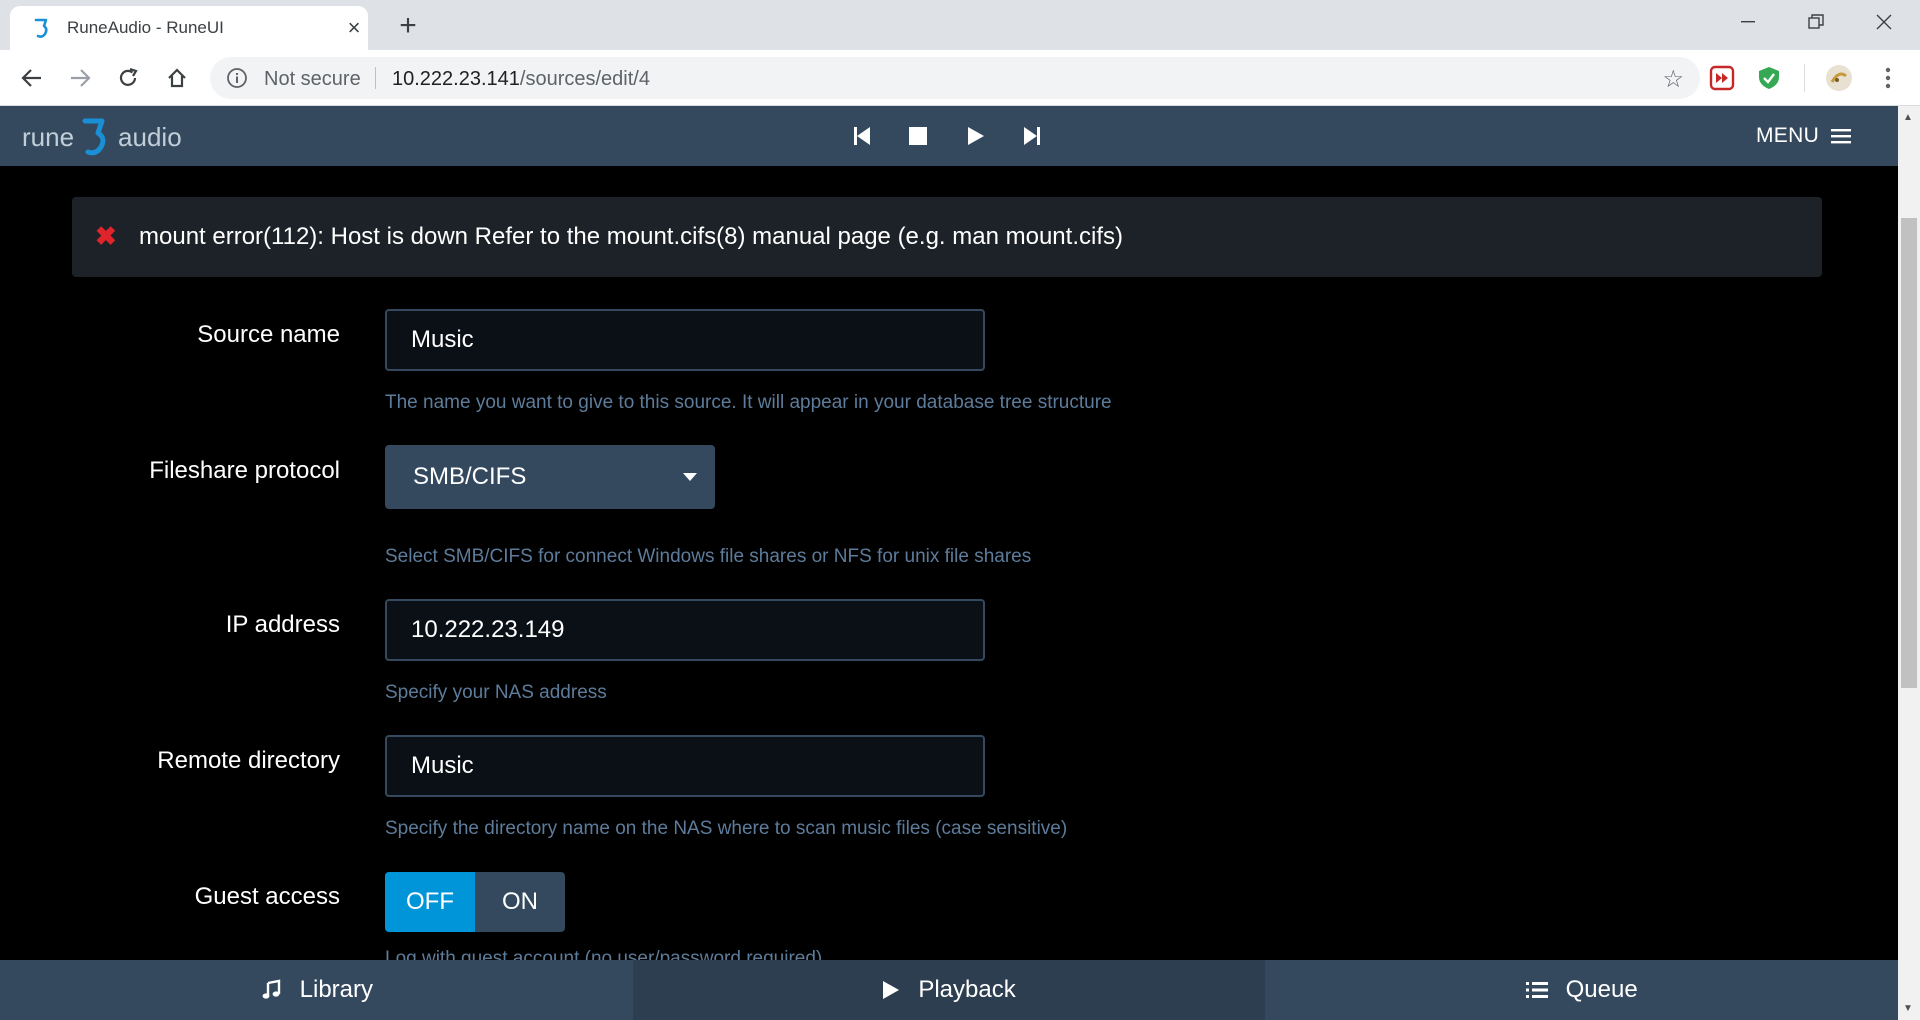  Describe the element at coordinates (1839, 78) in the screenshot. I see `profile-avatar` at that location.